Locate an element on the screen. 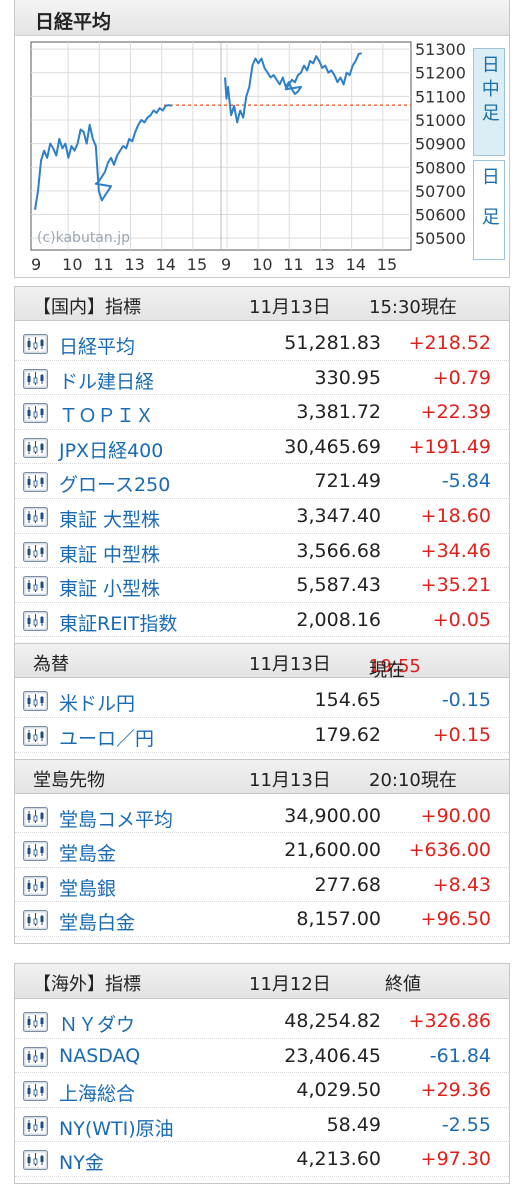  index-value: 721.49 is located at coordinates (347, 481).